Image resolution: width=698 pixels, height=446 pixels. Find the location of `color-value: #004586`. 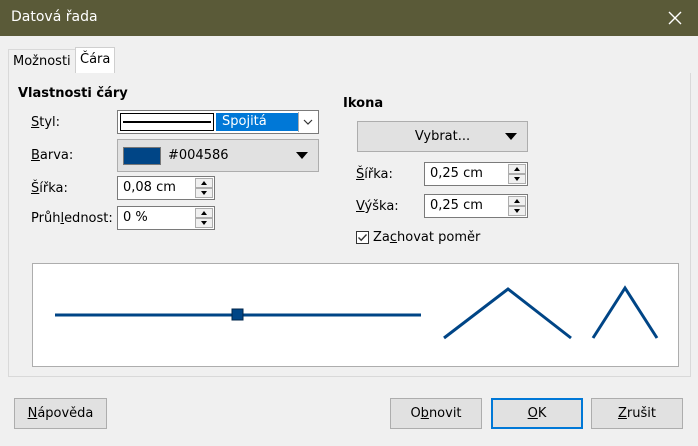

color-value: #004586 is located at coordinates (198, 155).